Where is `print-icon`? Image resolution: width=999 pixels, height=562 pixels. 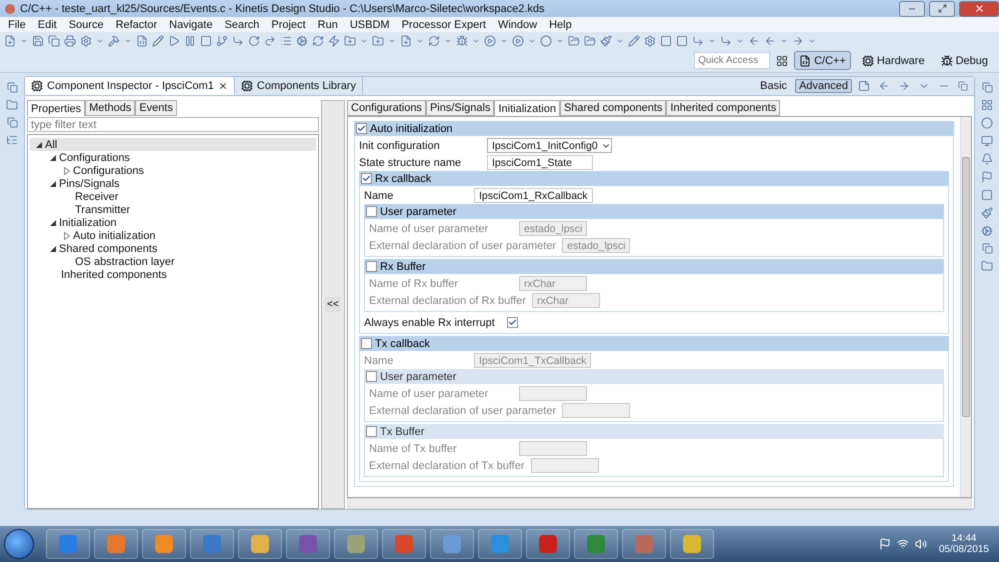
print-icon is located at coordinates (70, 40).